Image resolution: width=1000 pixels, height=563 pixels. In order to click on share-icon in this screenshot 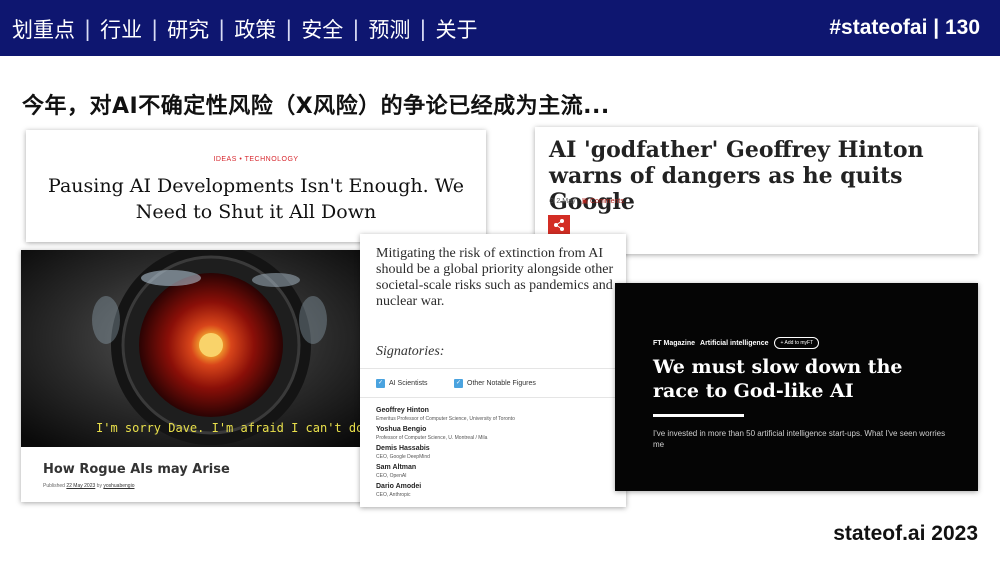, I will do `click(559, 225)`.